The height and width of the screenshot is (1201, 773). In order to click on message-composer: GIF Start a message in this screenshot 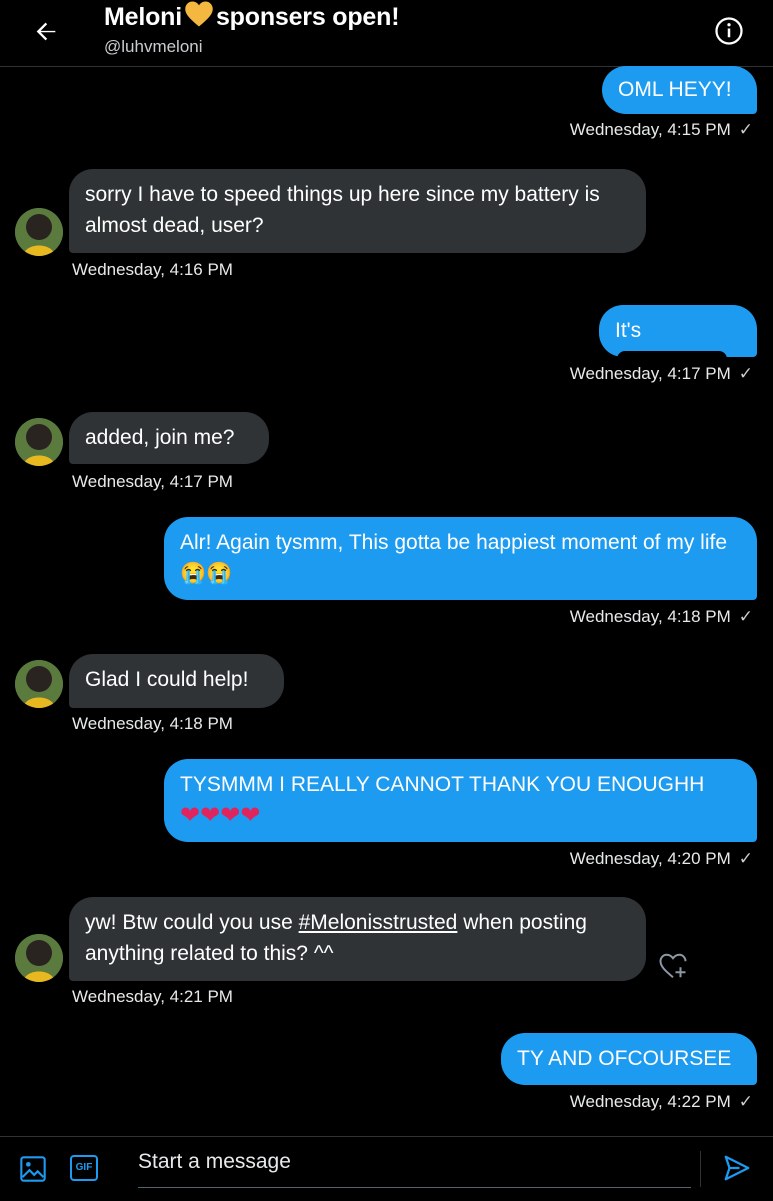, I will do `click(386, 1168)`.